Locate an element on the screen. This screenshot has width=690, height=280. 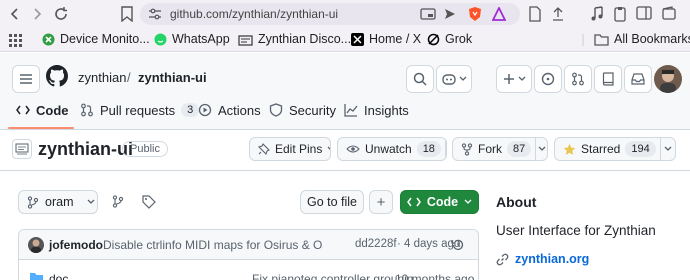
tag-icon is located at coordinates (149, 202).